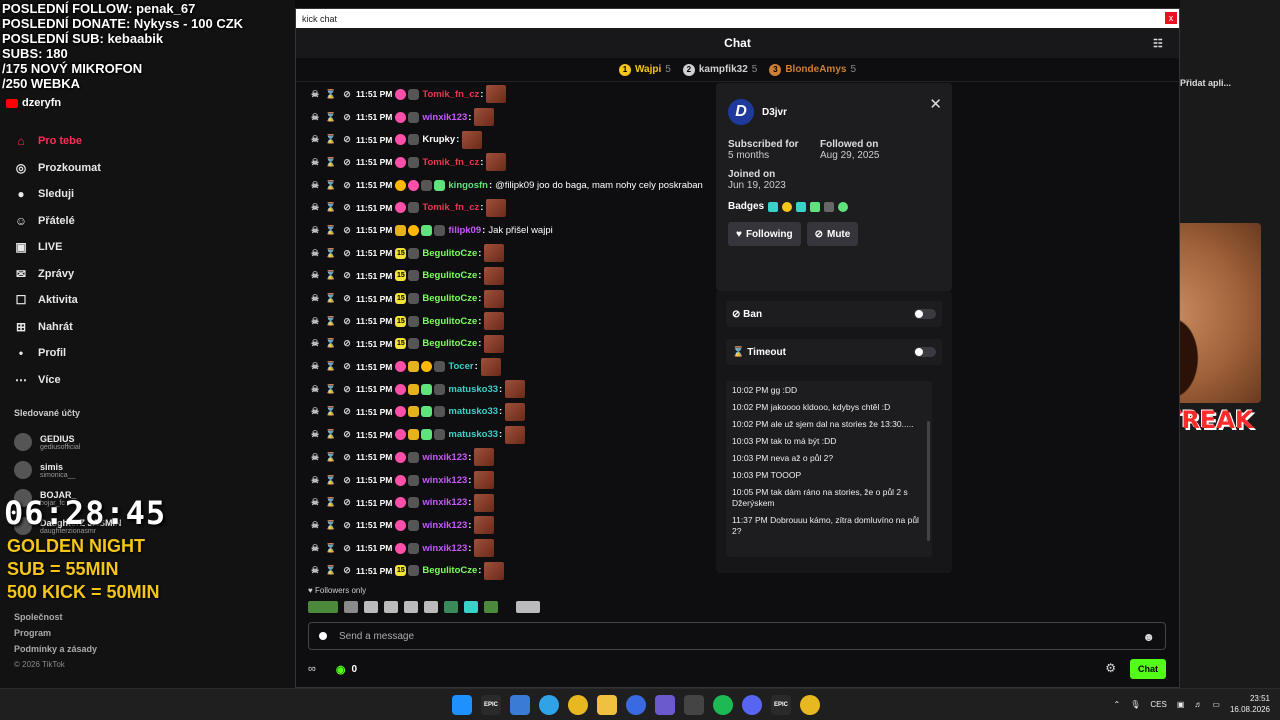 The image size is (1280, 720). Describe the element at coordinates (438, 139) in the screenshot. I see `message-username: Krupky` at that location.